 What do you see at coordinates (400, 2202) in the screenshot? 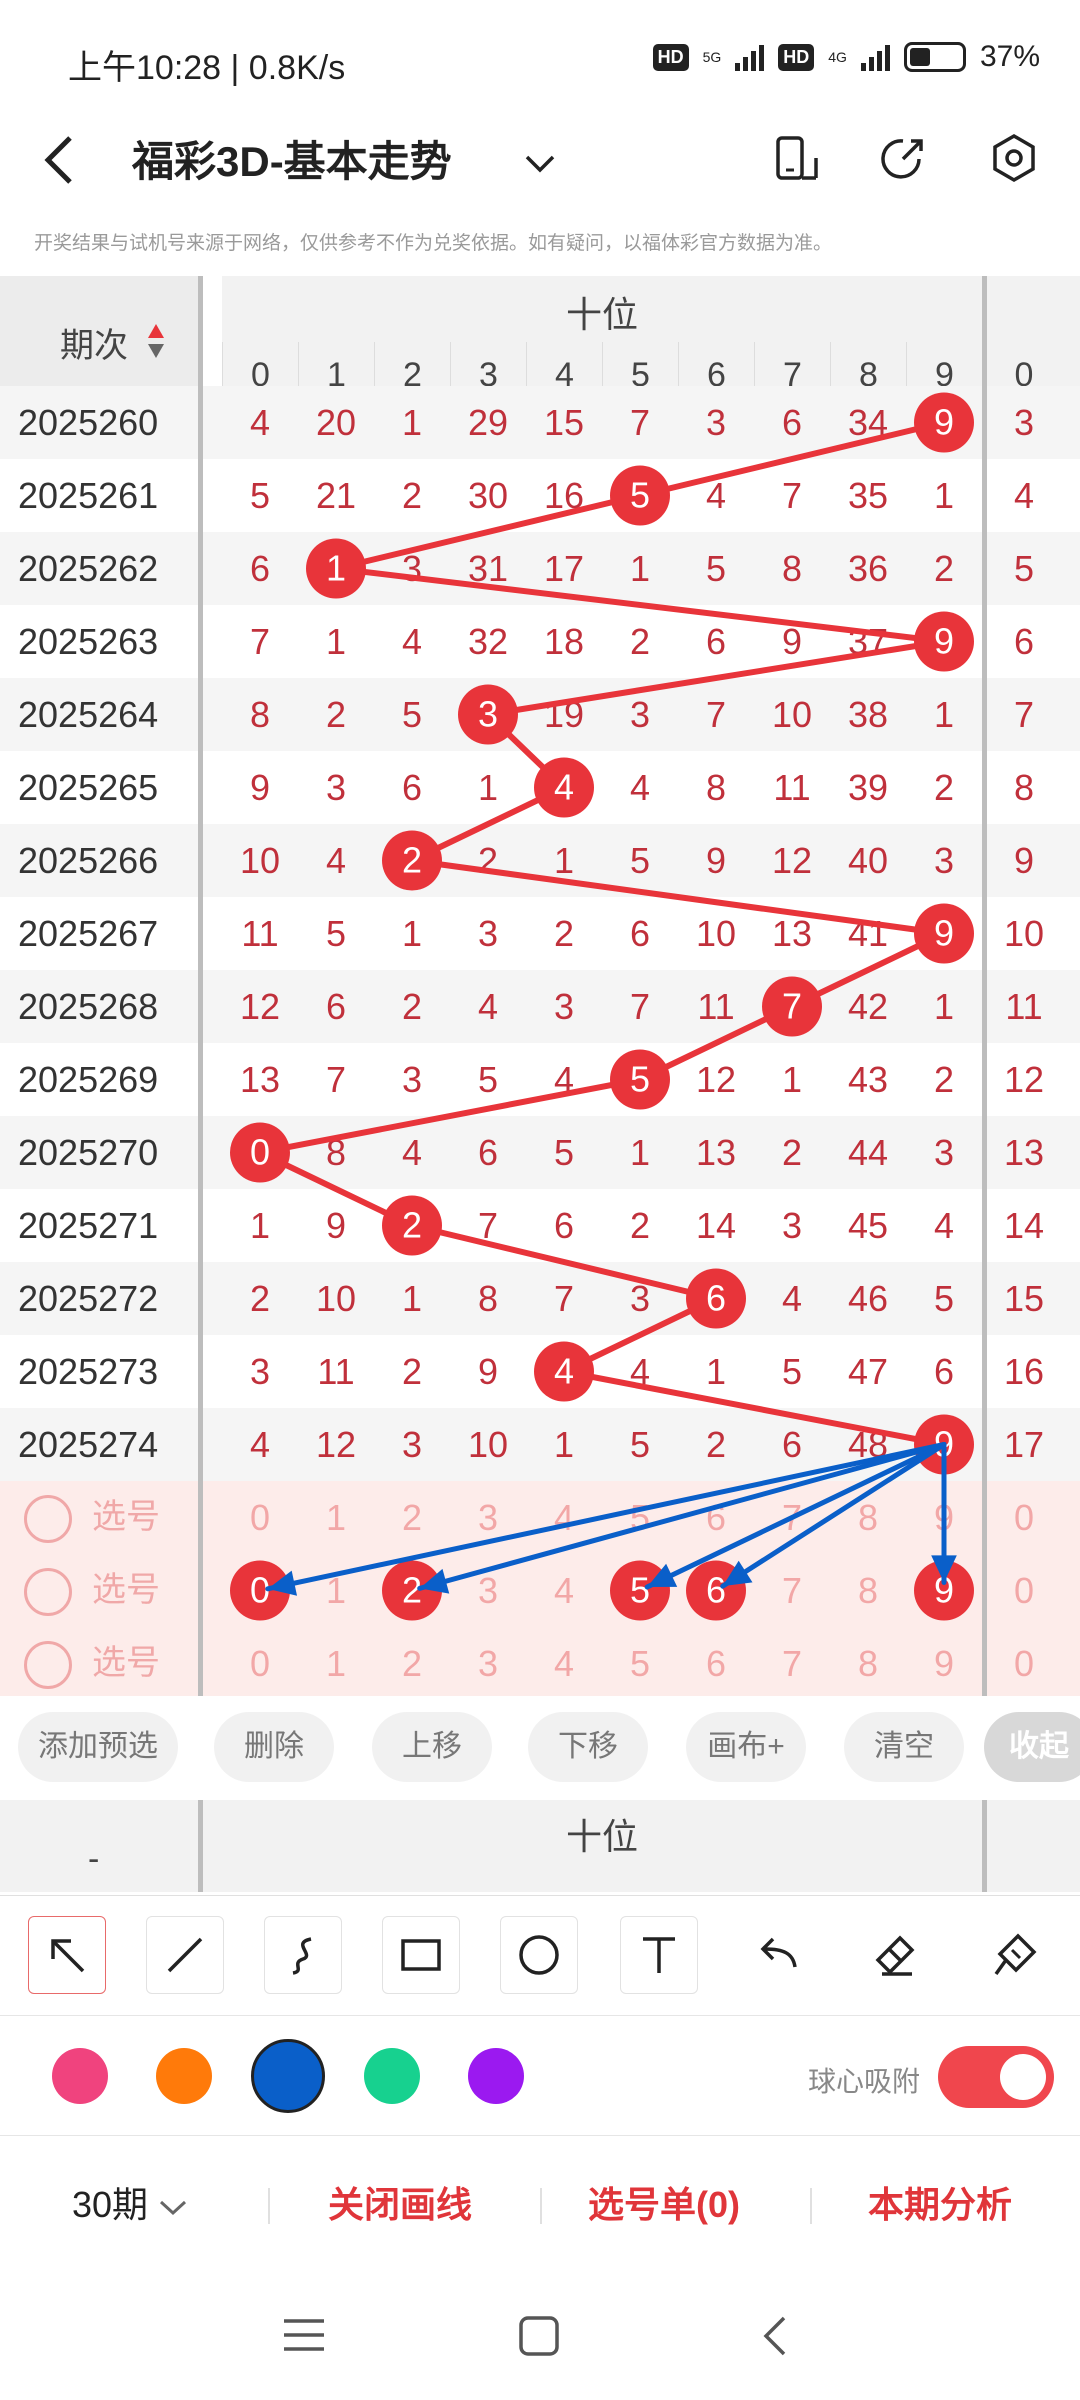
I see `close-lines-button: 关闭画线` at bounding box center [400, 2202].